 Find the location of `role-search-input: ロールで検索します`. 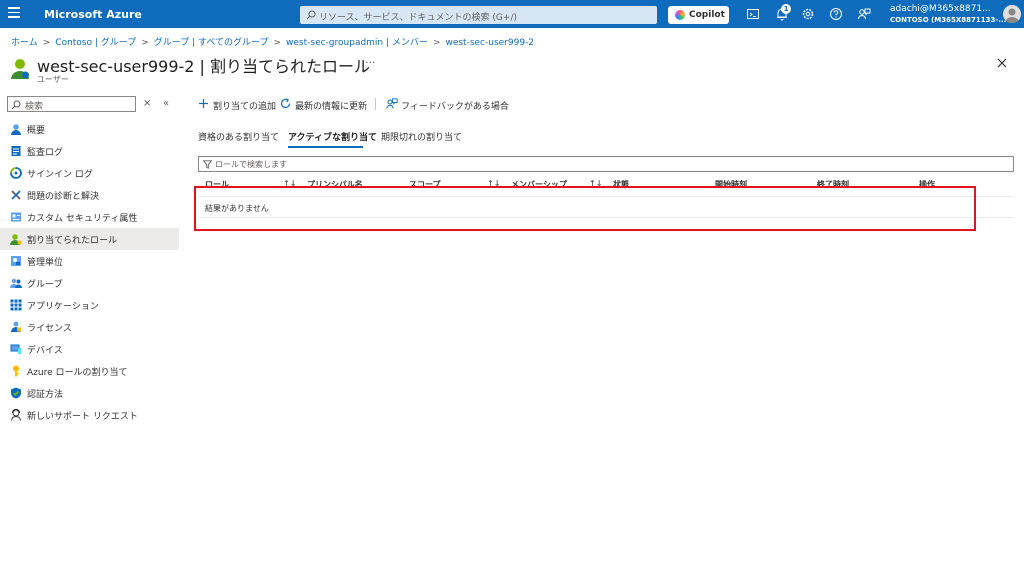

role-search-input: ロールで検索します is located at coordinates (606, 164).